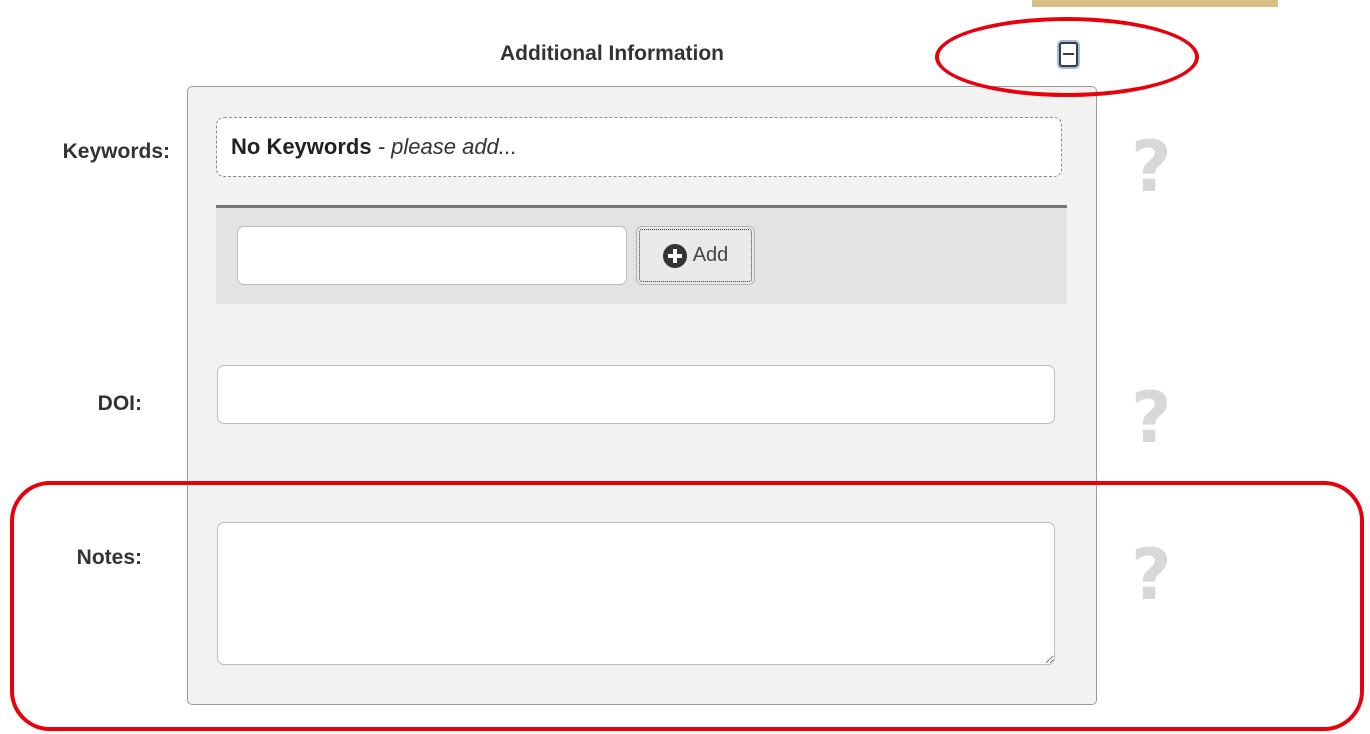 The image size is (1370, 734). Describe the element at coordinates (109, 557) in the screenshot. I see `notes-label: Notes:` at that location.